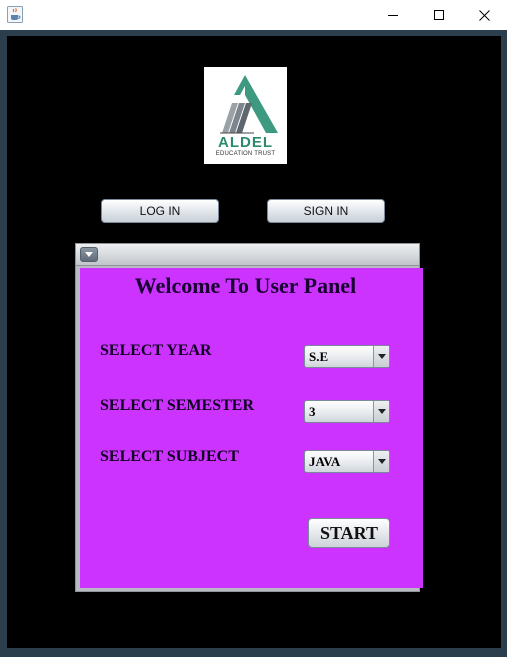 The height and width of the screenshot is (657, 507). What do you see at coordinates (156, 350) in the screenshot?
I see `year-label: SELECT YEAR` at bounding box center [156, 350].